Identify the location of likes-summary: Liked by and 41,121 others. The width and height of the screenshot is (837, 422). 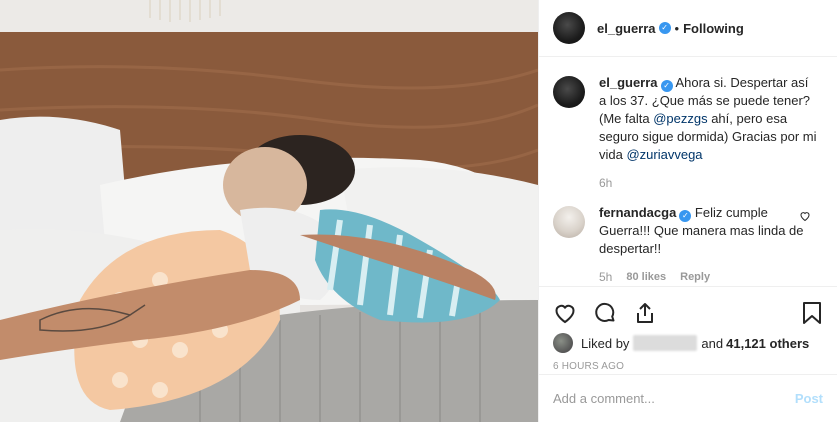
(688, 343).